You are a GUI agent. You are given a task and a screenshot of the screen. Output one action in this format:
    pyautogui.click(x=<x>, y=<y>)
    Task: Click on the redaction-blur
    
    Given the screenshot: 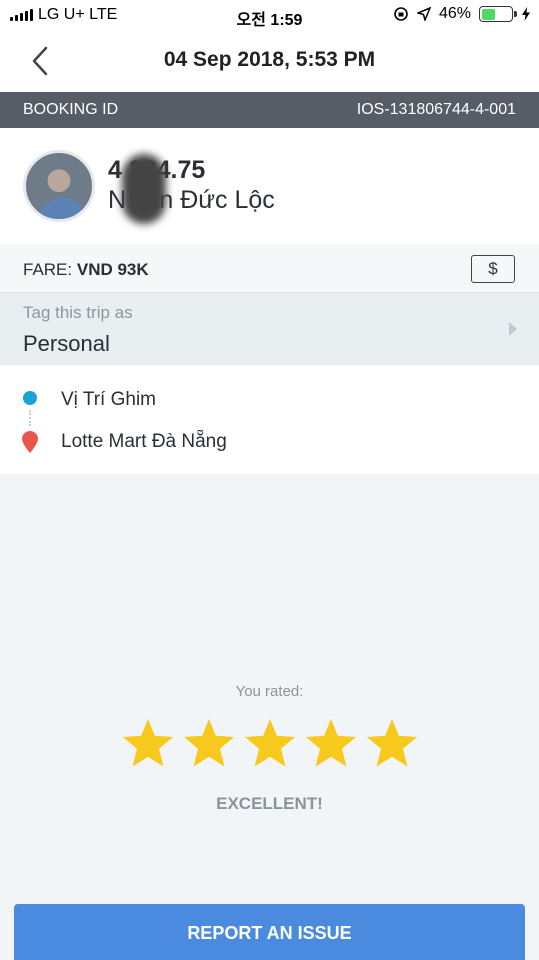 What is the action you would take?
    pyautogui.click(x=144, y=189)
    